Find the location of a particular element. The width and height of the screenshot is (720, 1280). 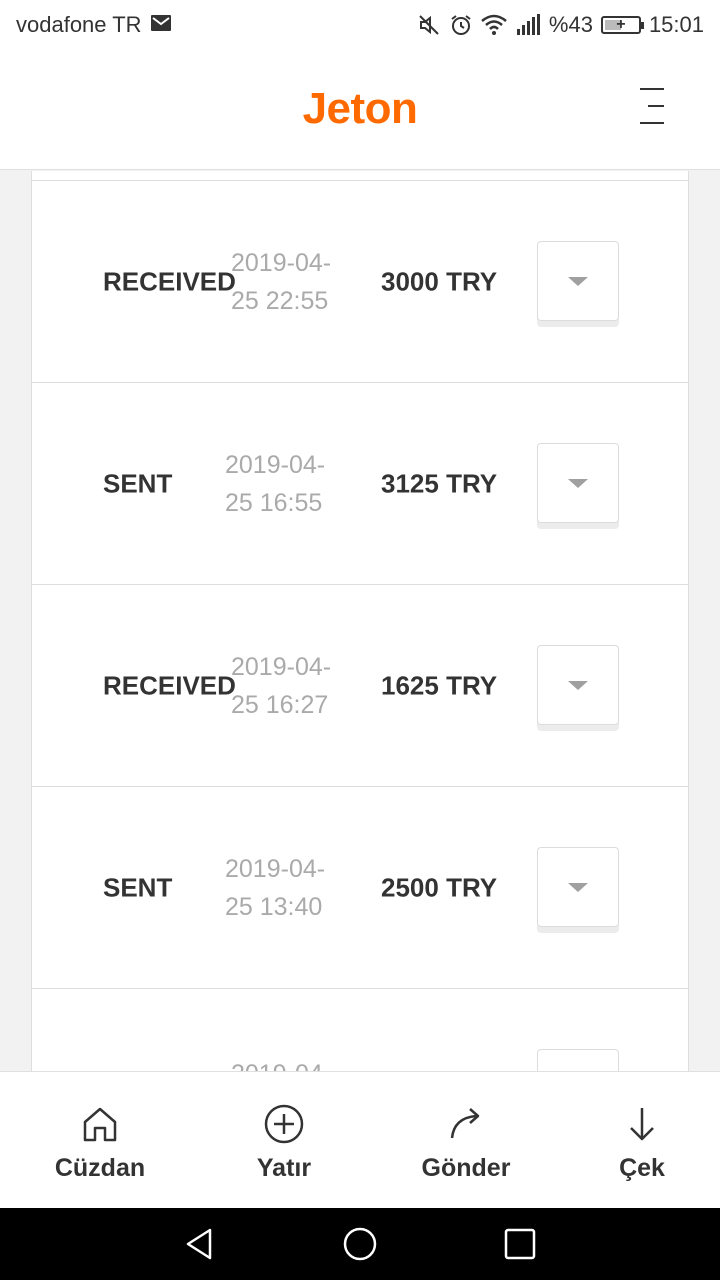

app-header: Jeton is located at coordinates (360, 110).